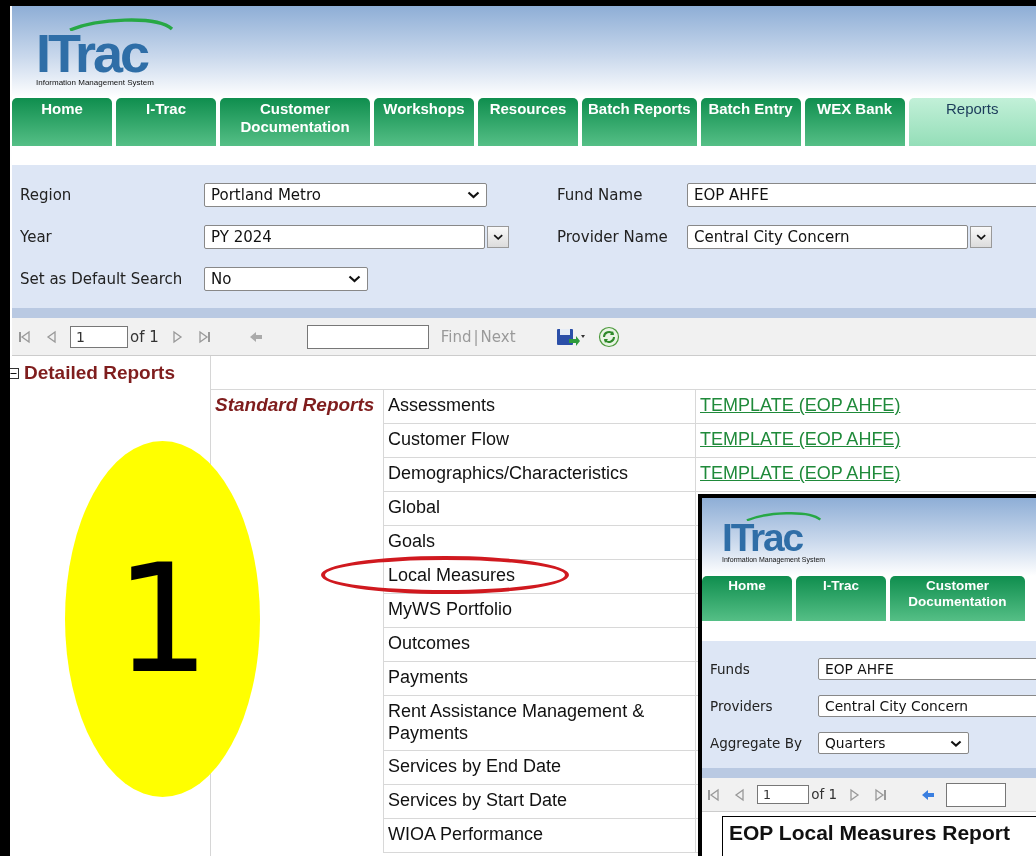 The height and width of the screenshot is (856, 1036). What do you see at coordinates (14, 373) in the screenshot?
I see `collapse-icon` at bounding box center [14, 373].